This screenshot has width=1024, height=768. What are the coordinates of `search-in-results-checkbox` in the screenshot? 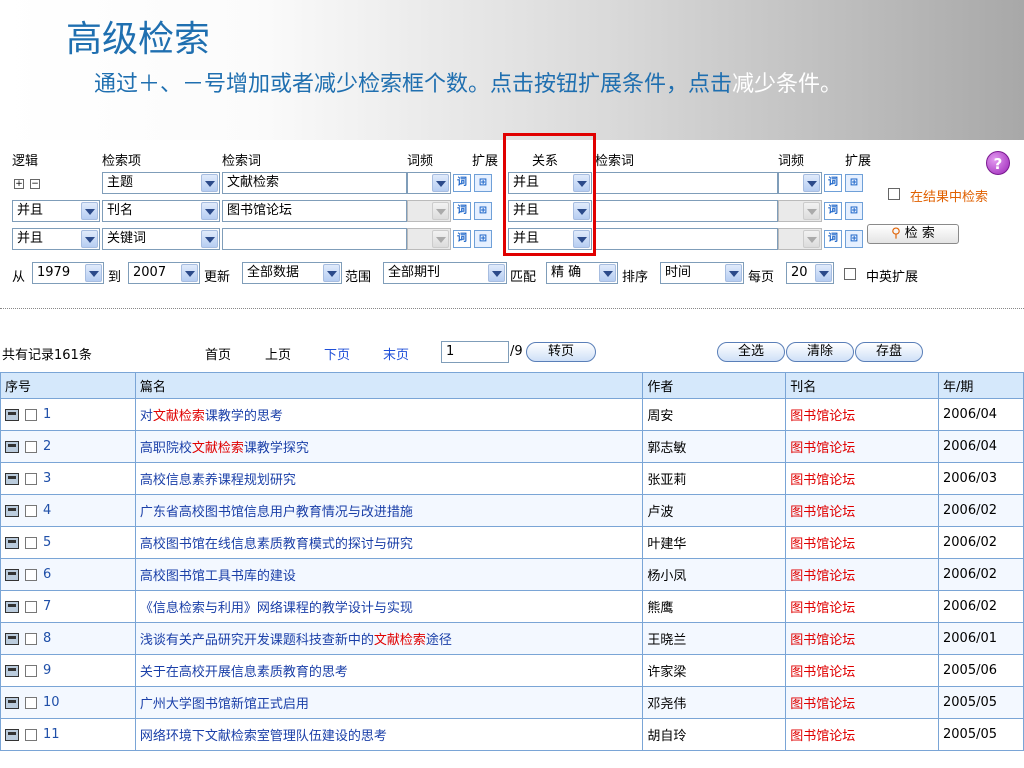 It's located at (894, 194).